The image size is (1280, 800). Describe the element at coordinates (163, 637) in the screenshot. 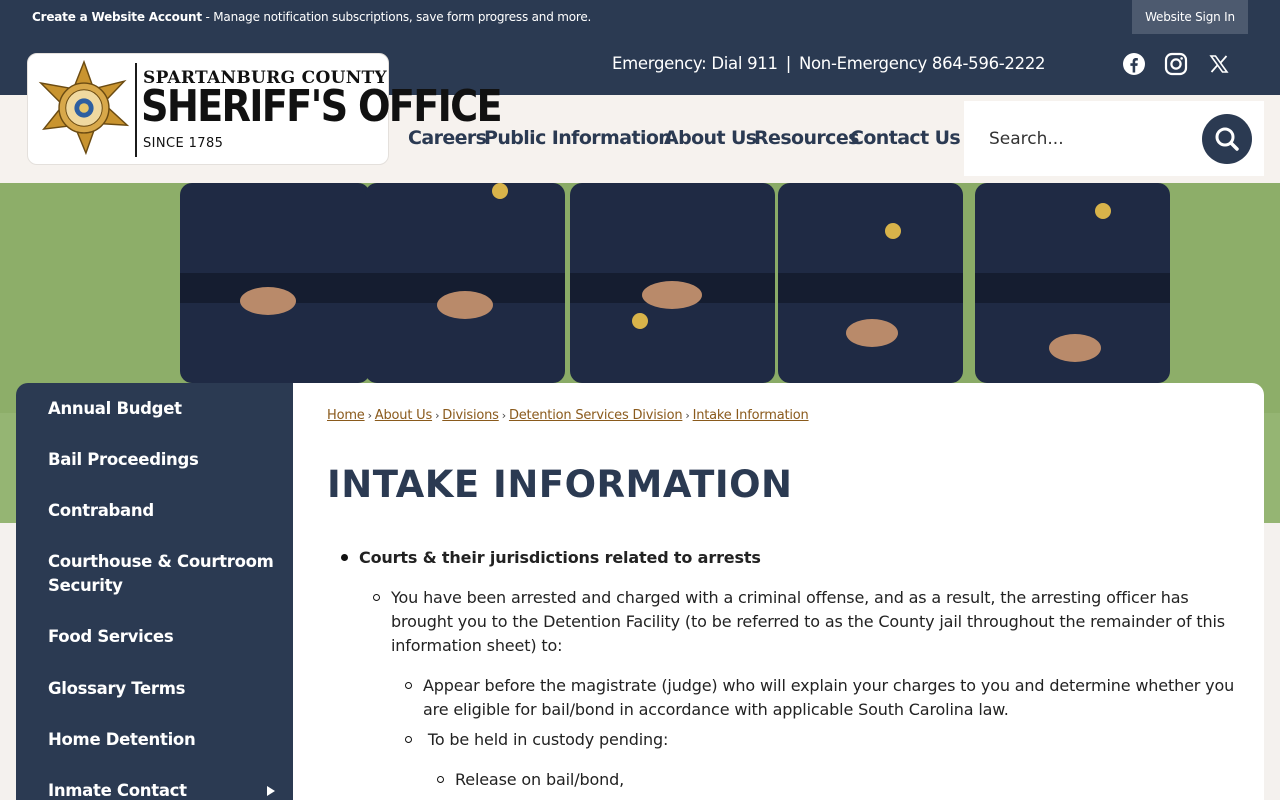

I see `sidebar-item-food-services: Food Services` at that location.